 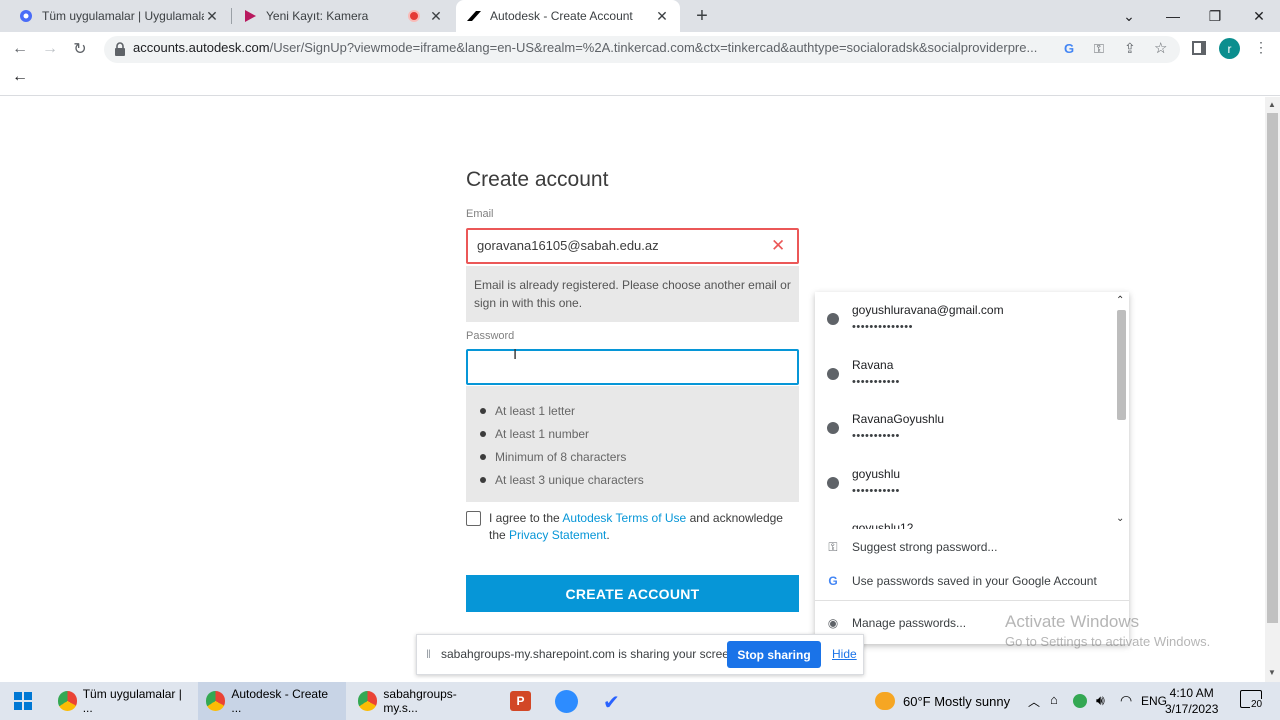 I want to click on password-rule: At least 1 number, so click(x=542, y=434).